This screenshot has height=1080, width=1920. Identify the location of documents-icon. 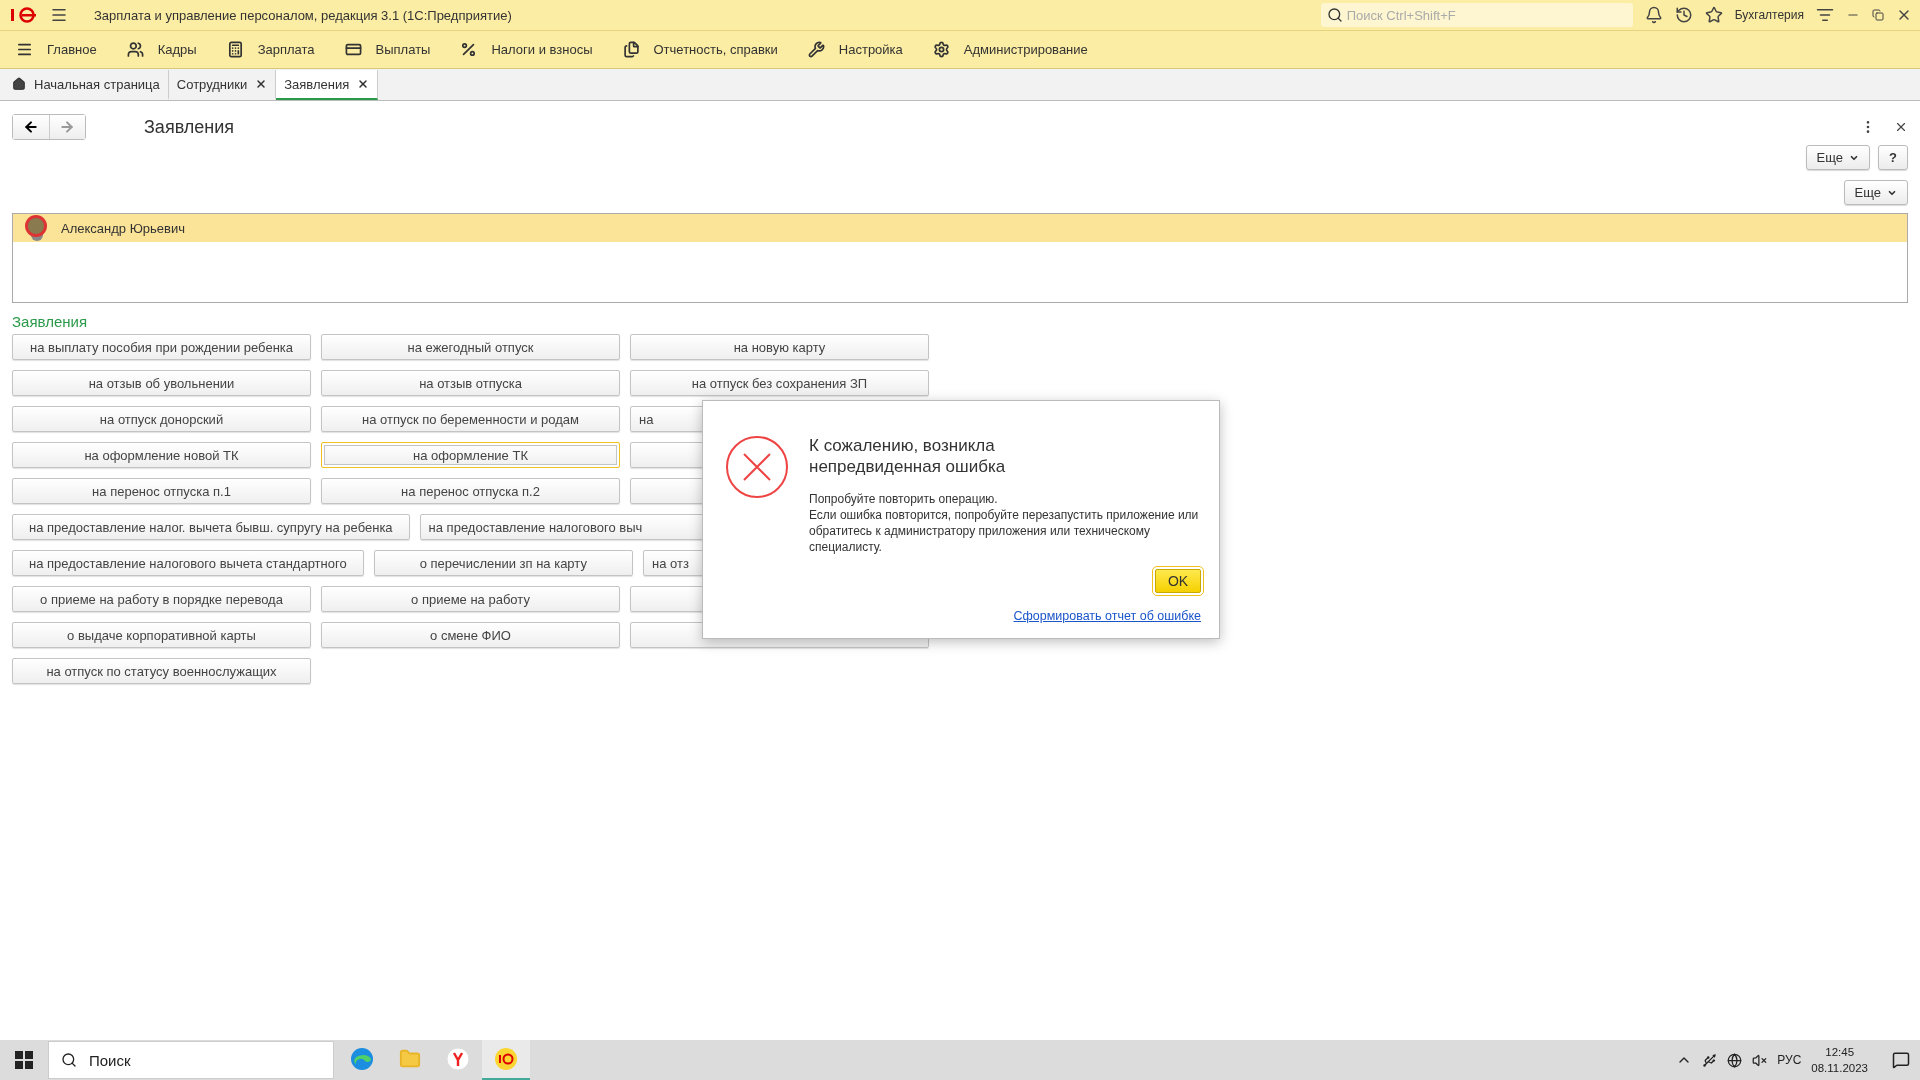
(631, 49).